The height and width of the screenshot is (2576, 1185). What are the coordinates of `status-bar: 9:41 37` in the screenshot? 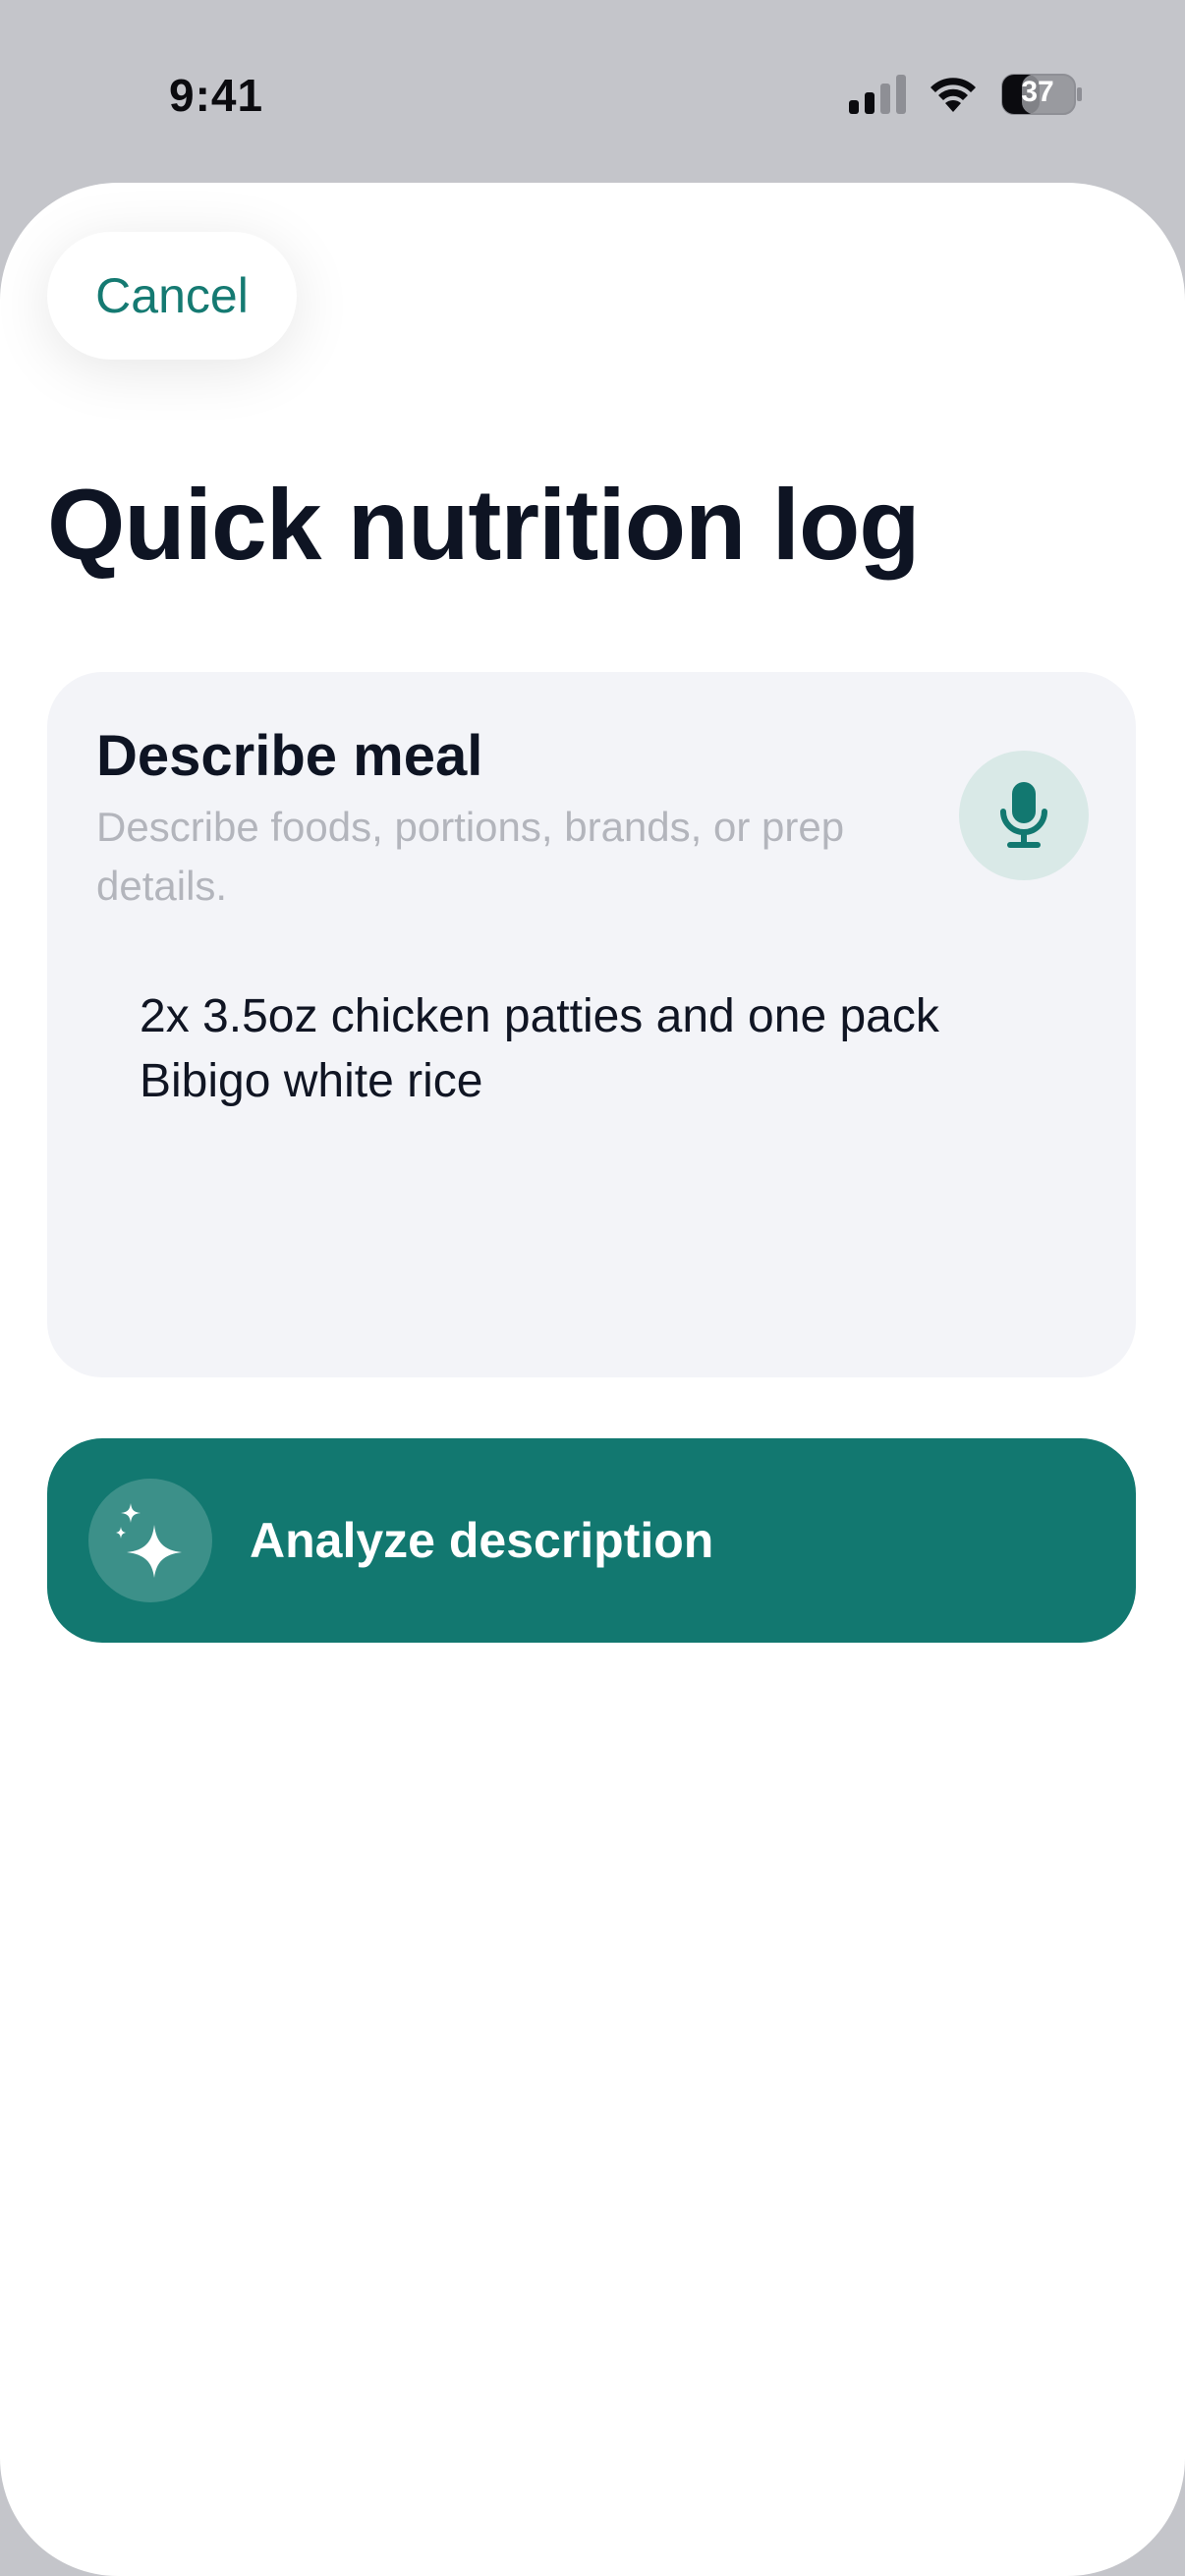 It's located at (592, 91).